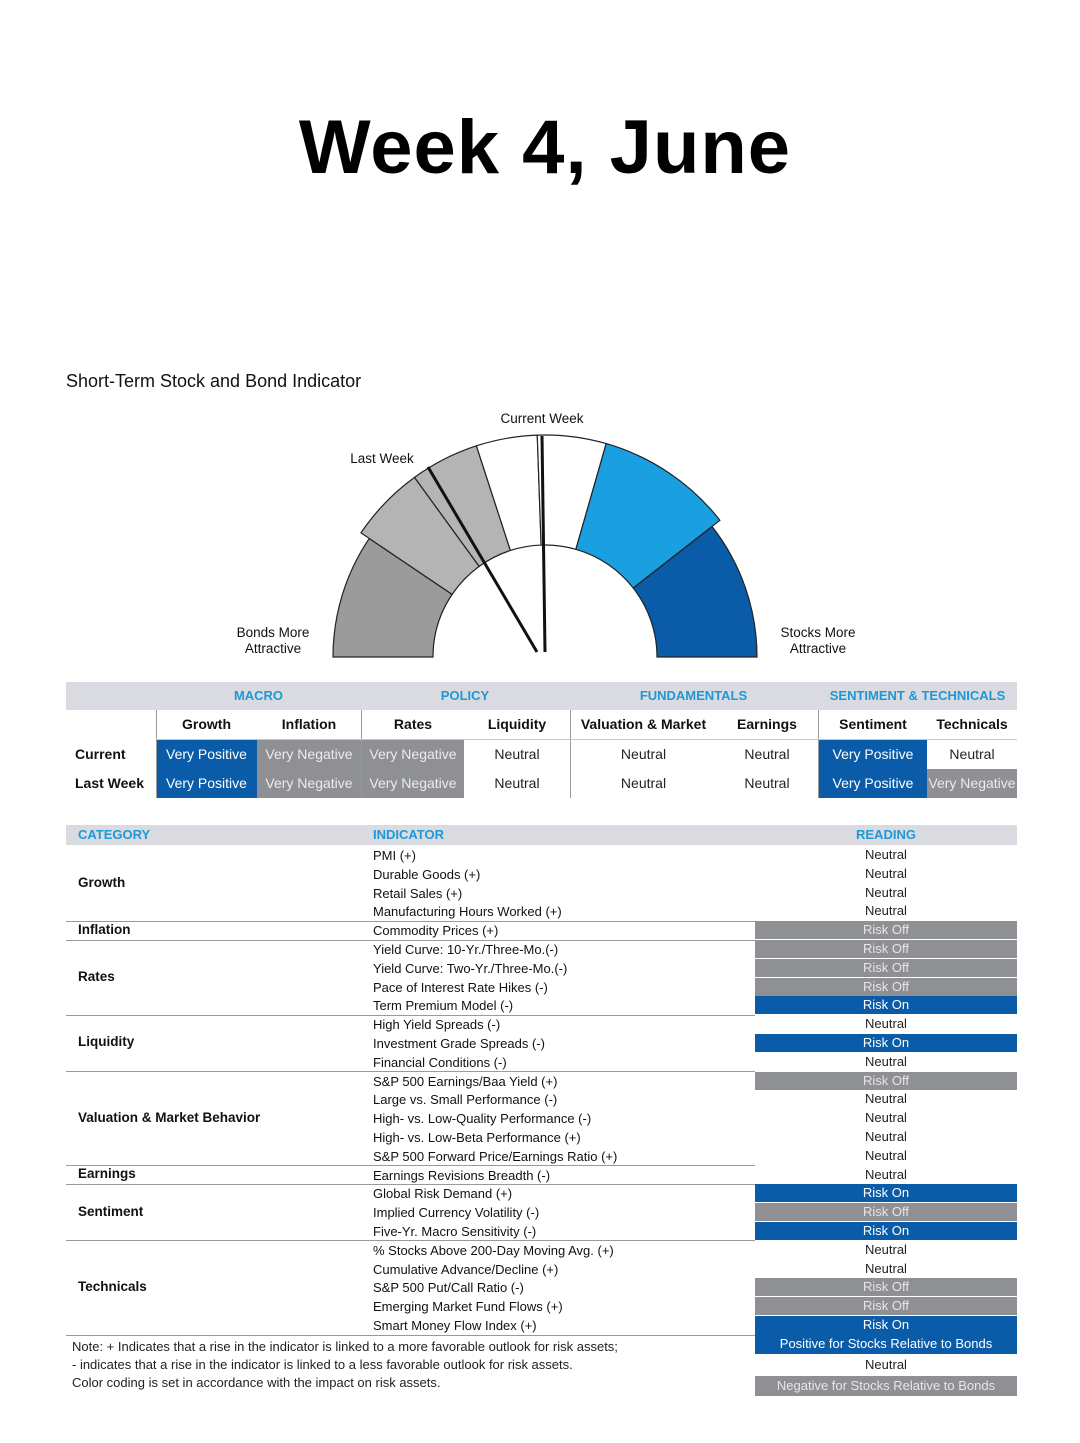  I want to click on detail-row: Implied Currency Volatility (-) Risk Off, so click(541, 1212).